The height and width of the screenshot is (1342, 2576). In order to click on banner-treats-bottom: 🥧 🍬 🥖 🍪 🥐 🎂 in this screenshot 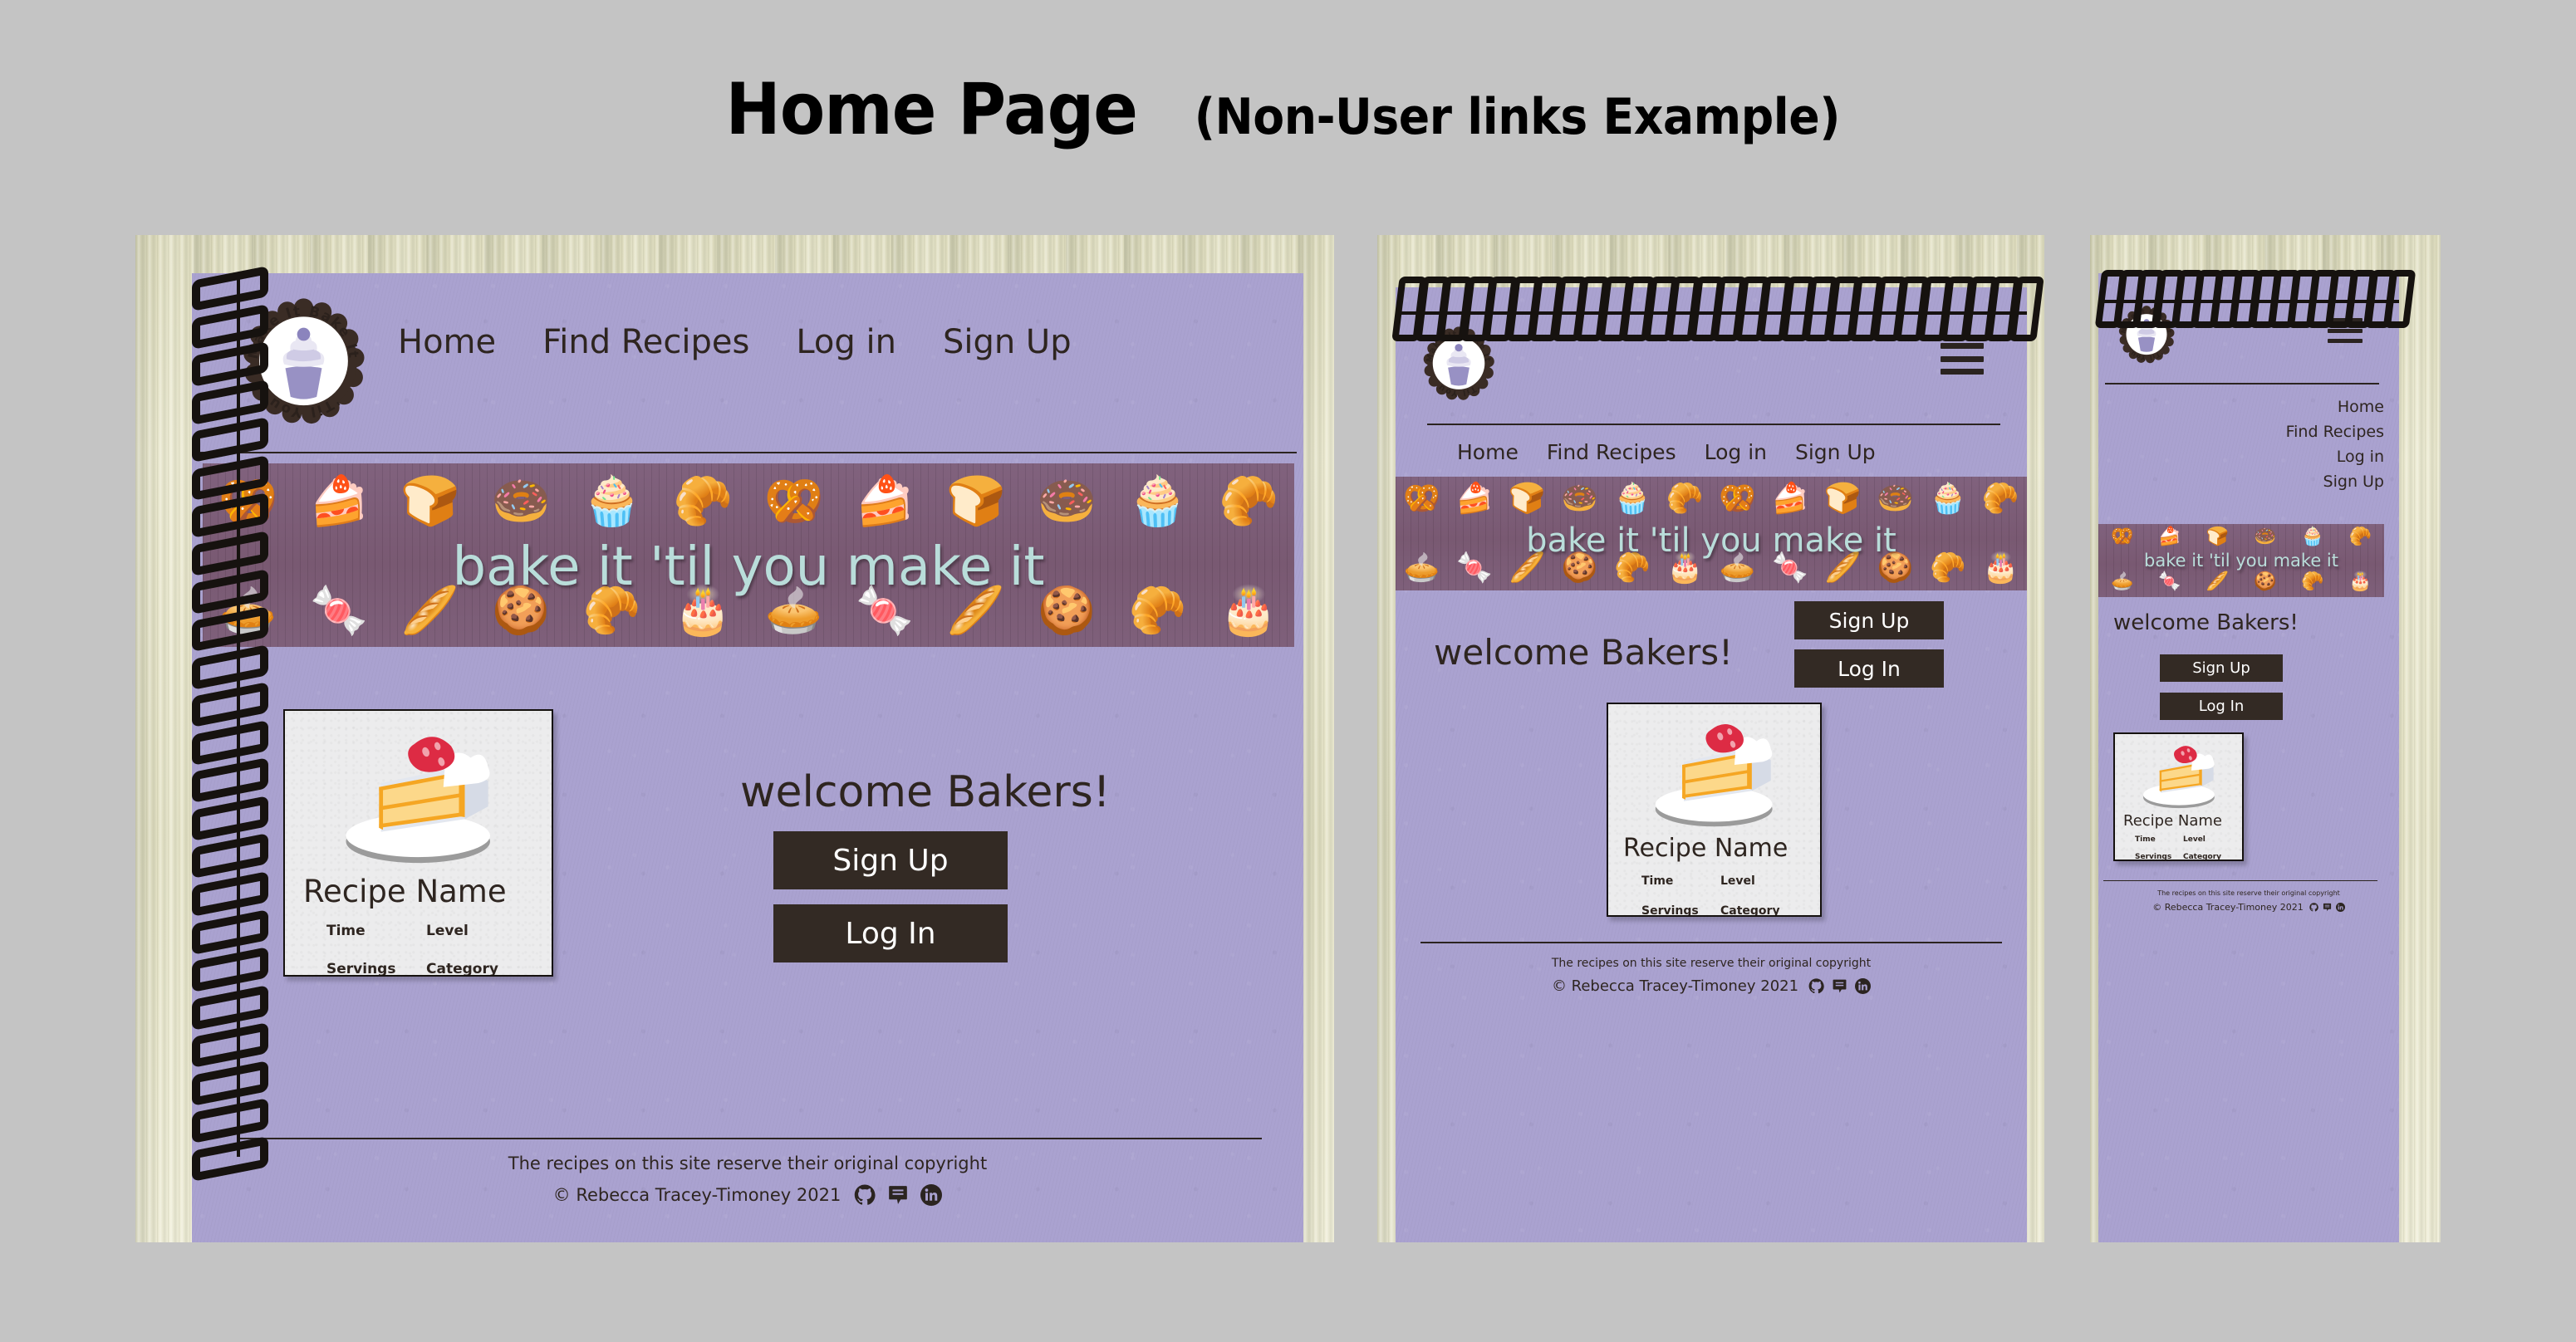, I will do `click(2241, 582)`.